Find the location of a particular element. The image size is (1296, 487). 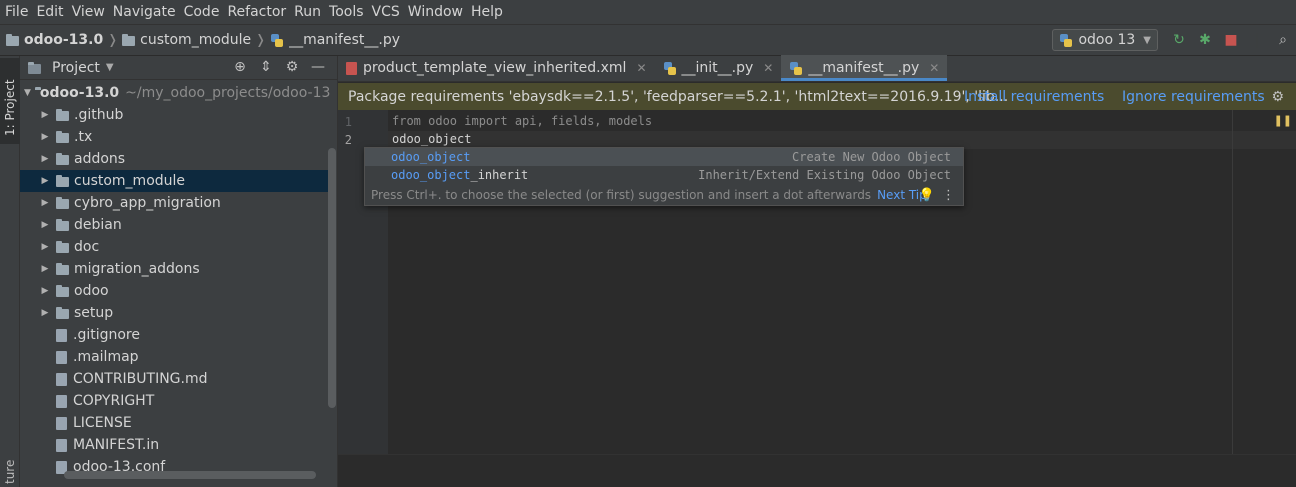

search-icon: ⌕ is located at coordinates (1283, 40).